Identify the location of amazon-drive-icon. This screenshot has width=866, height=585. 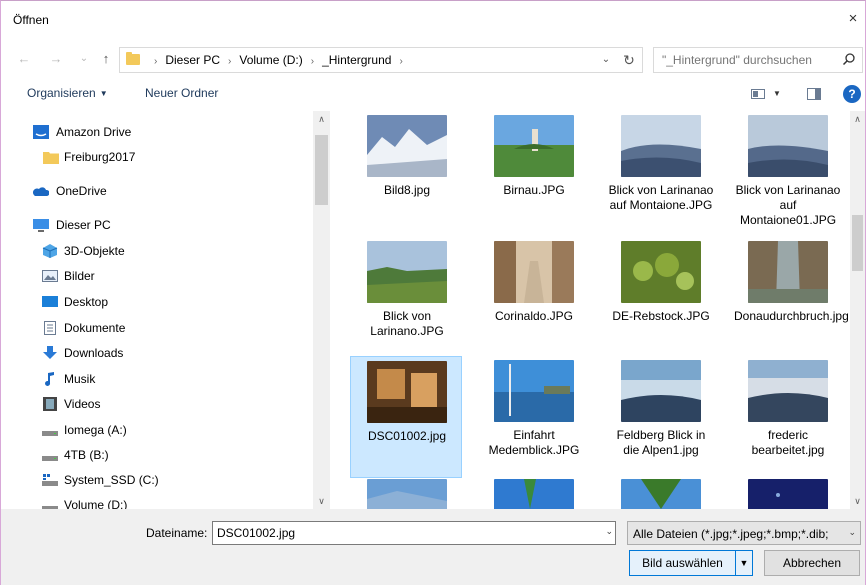
(41, 132).